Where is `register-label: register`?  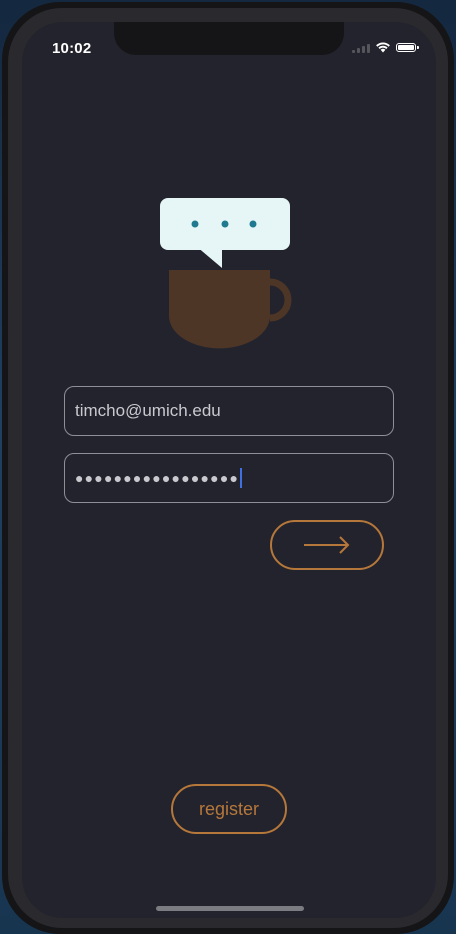 register-label: register is located at coordinates (229, 808).